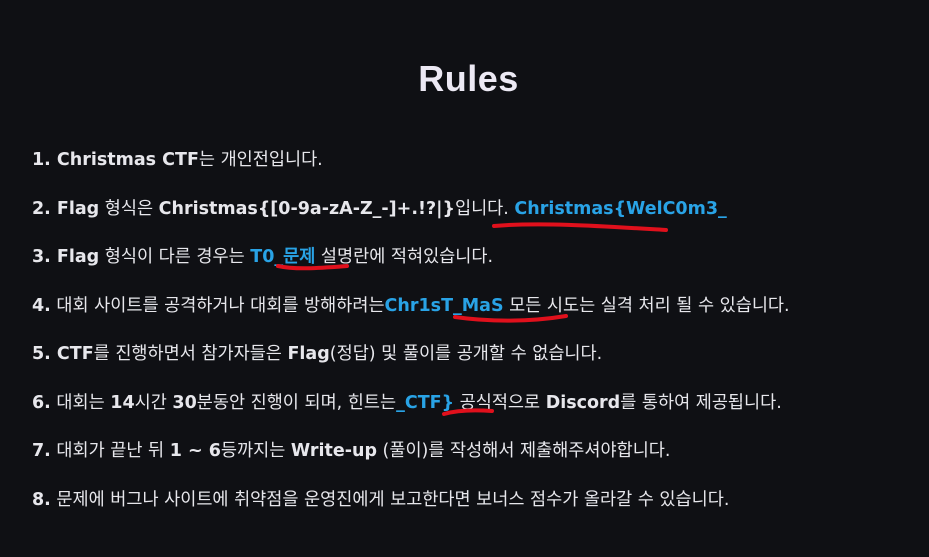 This screenshot has height=557, width=929. Describe the element at coordinates (110, 451) in the screenshot. I see `rule-text: 대회가 끝난 뒤` at that location.